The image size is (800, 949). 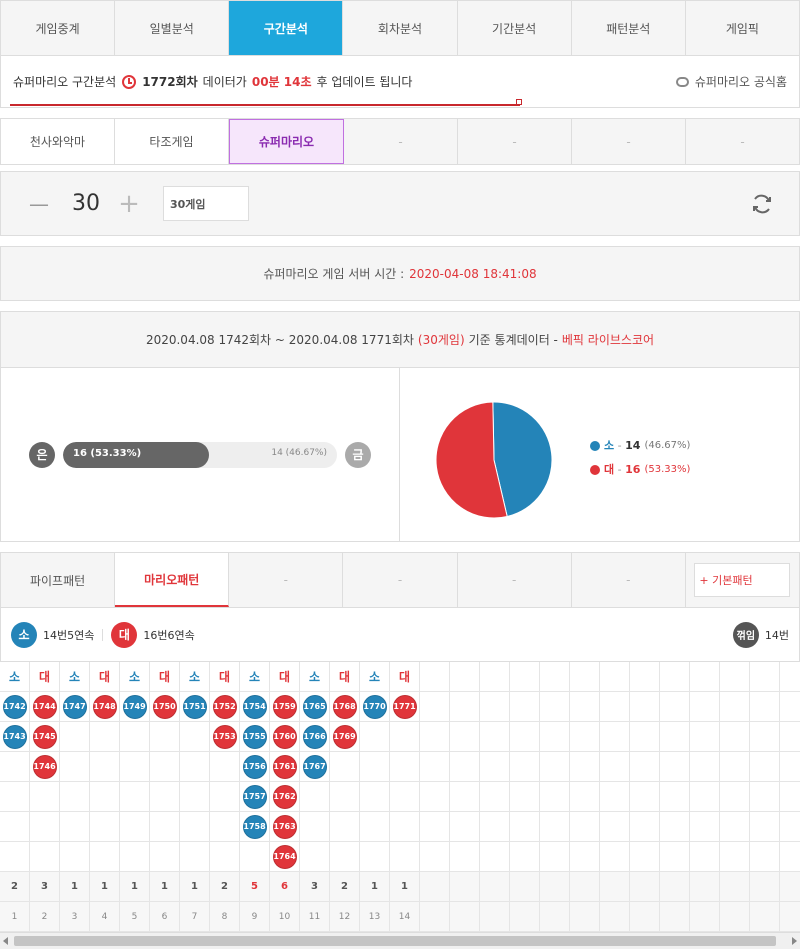 I want to click on grid-cell: 1768, so click(x=345, y=707).